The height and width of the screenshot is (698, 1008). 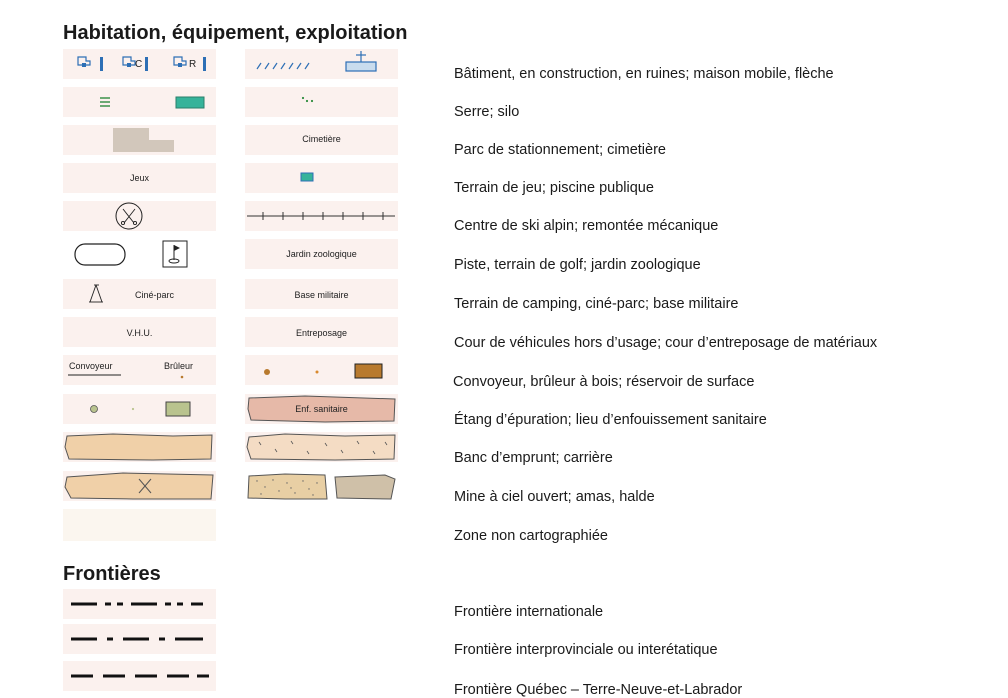 I want to click on swatch-heap, so click(x=321, y=486).